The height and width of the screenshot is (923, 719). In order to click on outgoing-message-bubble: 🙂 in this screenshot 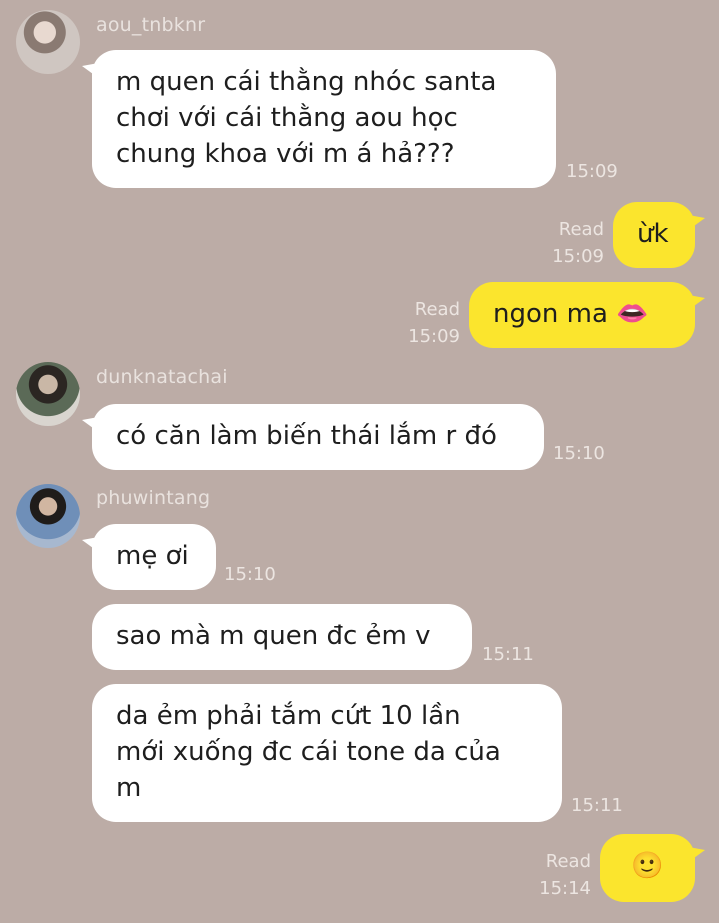, I will do `click(647, 868)`.